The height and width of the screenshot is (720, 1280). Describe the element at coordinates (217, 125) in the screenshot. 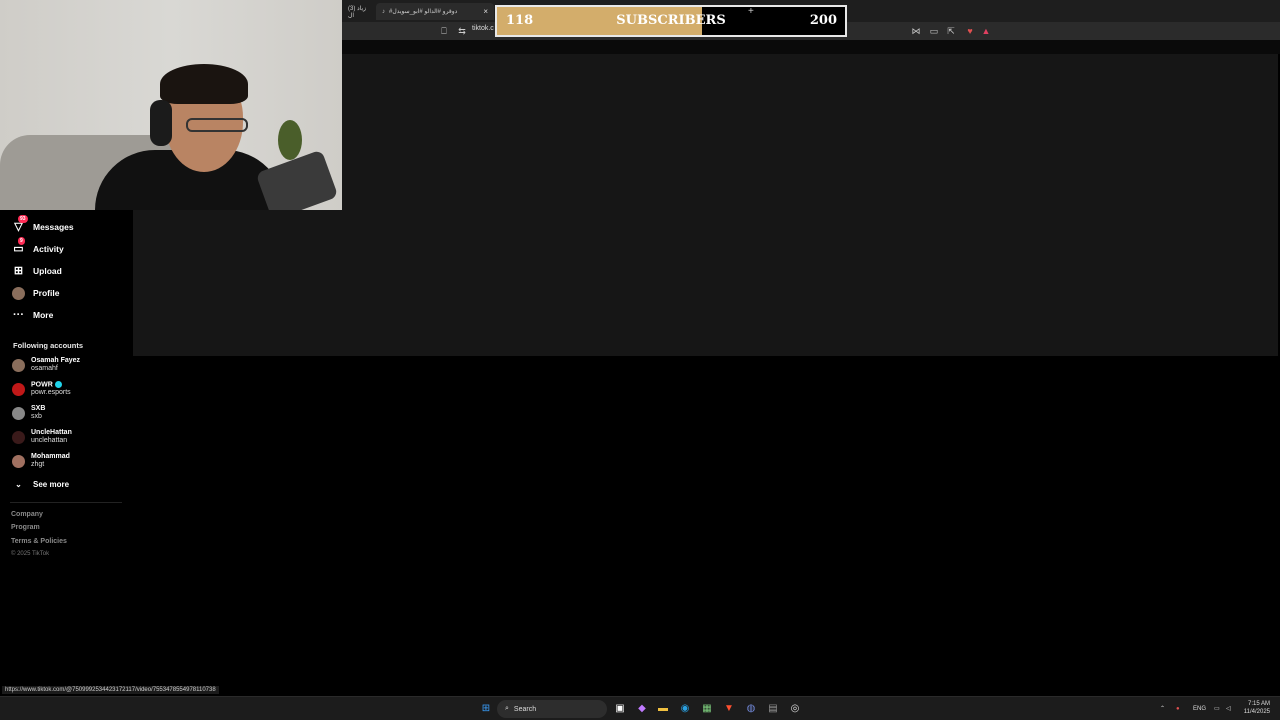

I see `webcam-glasses` at that location.